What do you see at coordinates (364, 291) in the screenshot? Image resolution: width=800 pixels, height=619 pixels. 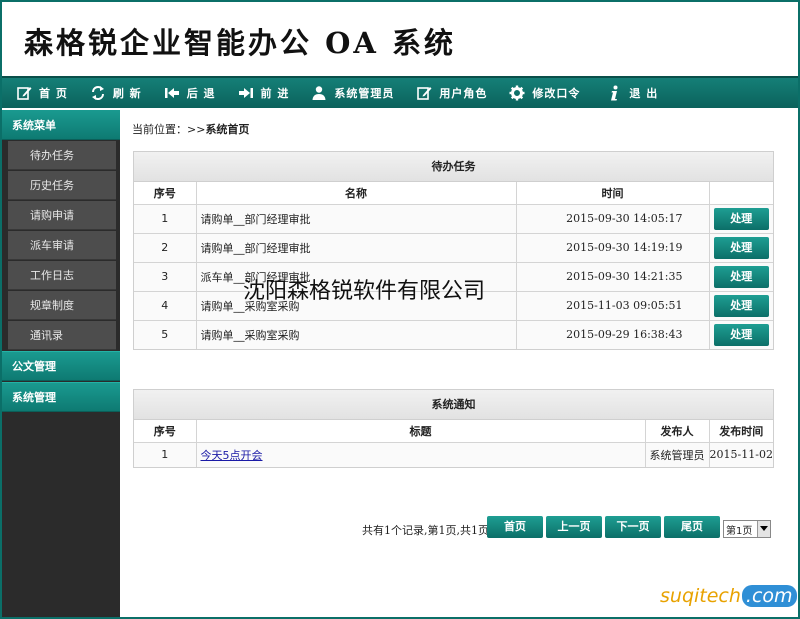 I see `company-watermark: 沈阳森格锐软件有限公司` at bounding box center [364, 291].